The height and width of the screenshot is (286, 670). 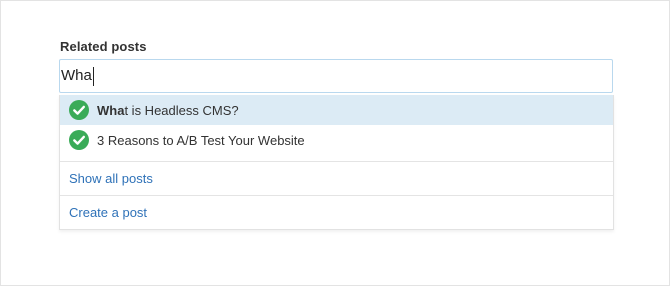 What do you see at coordinates (336, 140) in the screenshot?
I see `suggestion-item-ab-test: 3 Reasons to A/B Test Your Website` at bounding box center [336, 140].